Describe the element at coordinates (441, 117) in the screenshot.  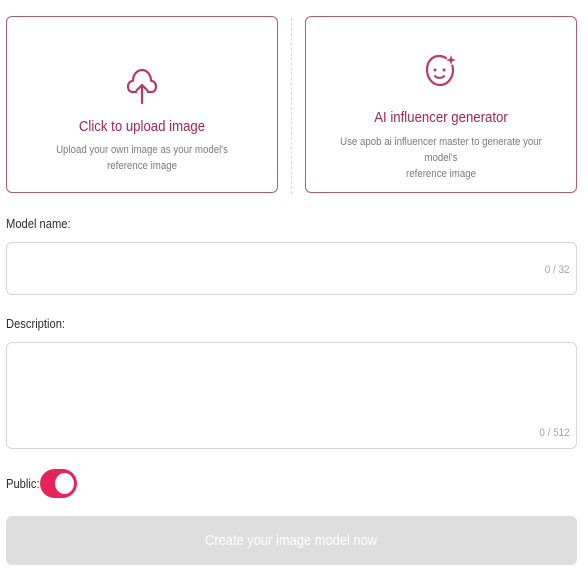
I see `ai-card-title: AI influencer generator` at that location.